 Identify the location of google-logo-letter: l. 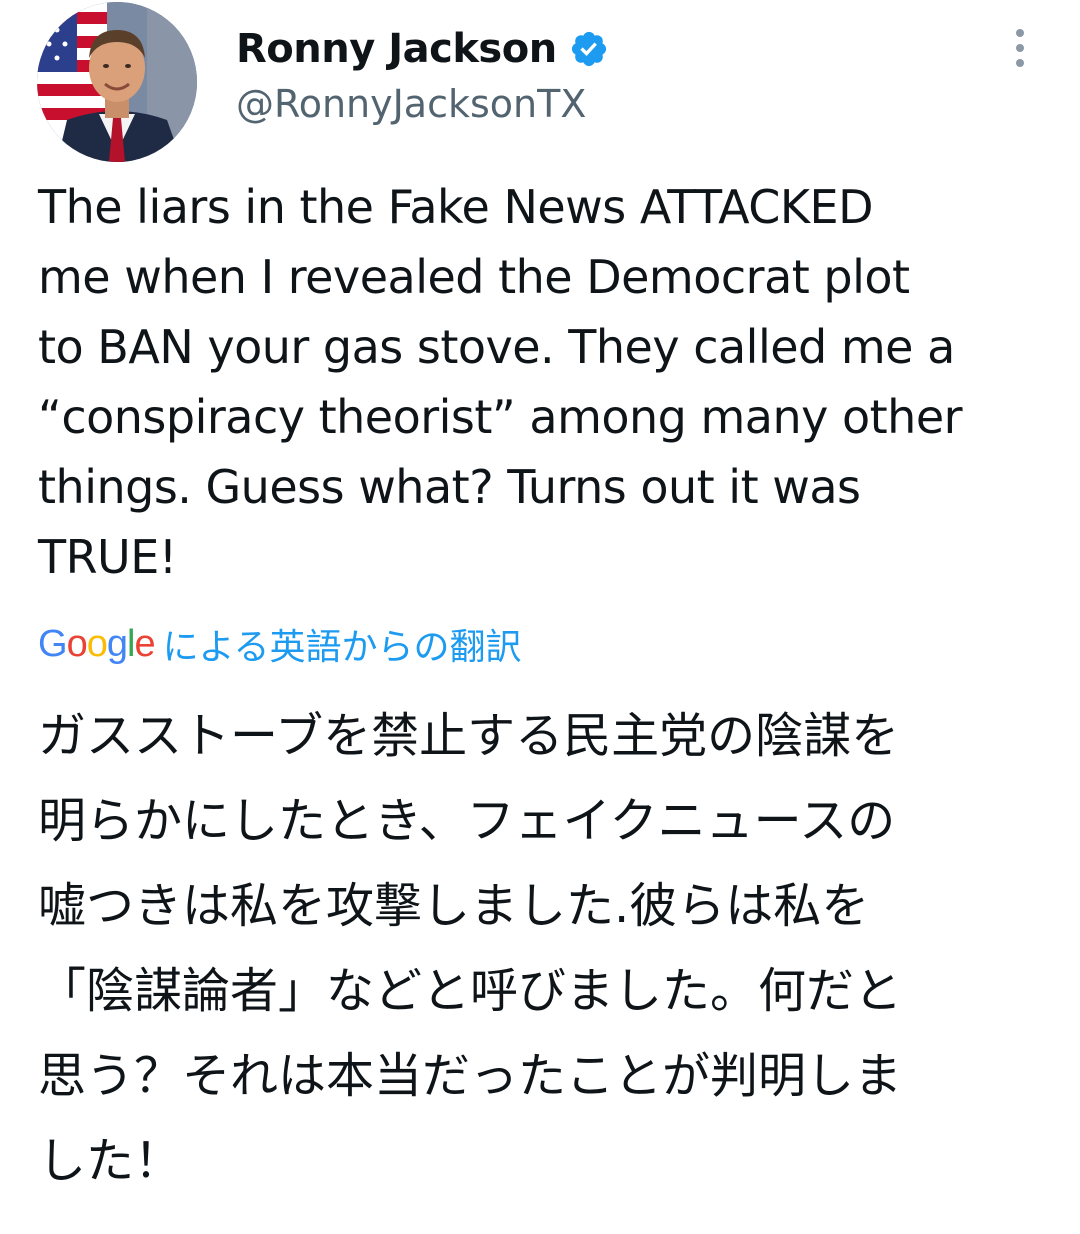
(131, 643).